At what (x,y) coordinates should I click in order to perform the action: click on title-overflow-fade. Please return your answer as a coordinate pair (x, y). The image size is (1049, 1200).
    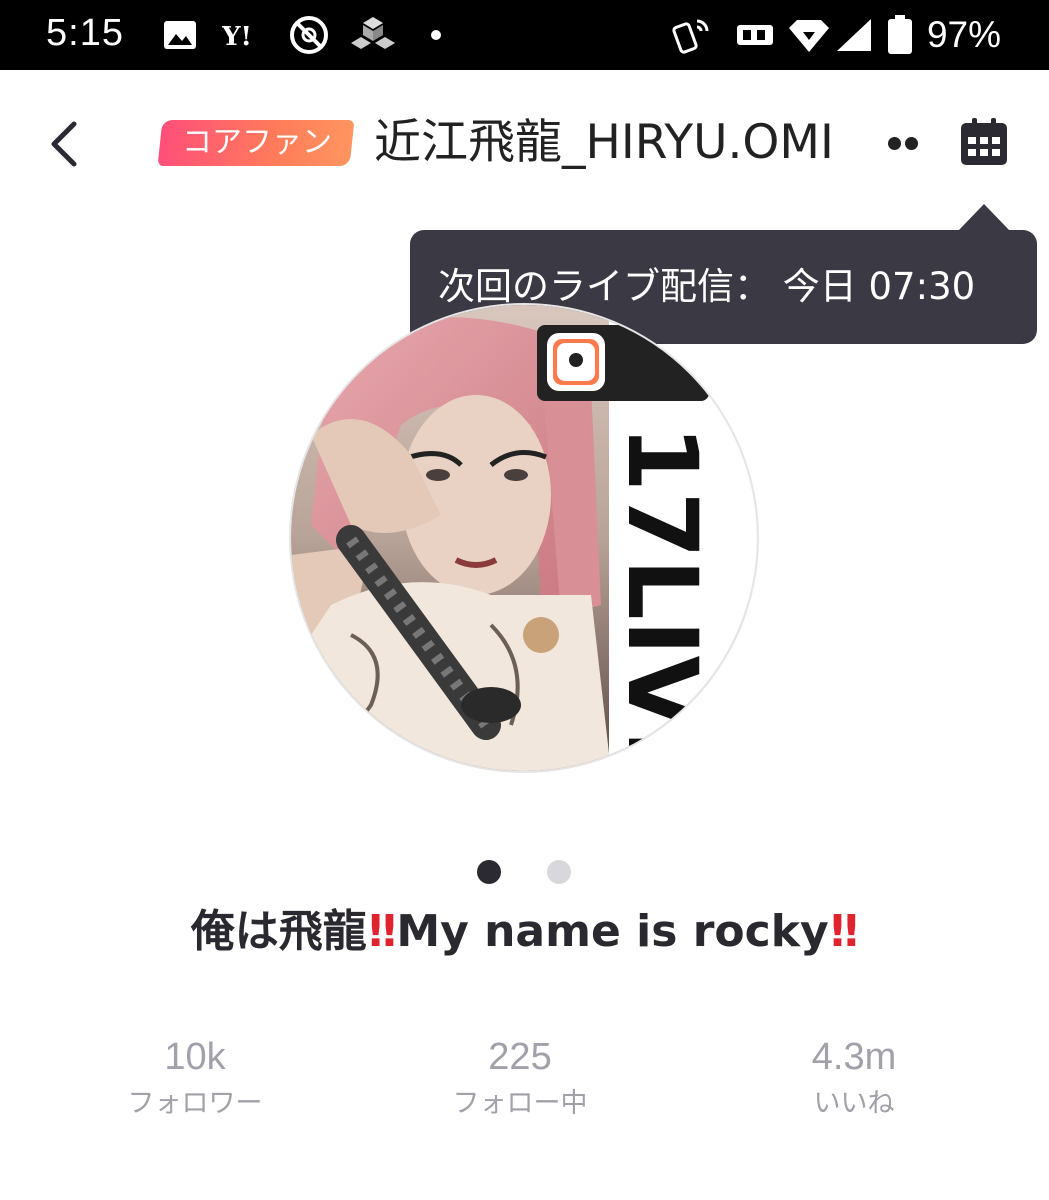
    Looking at the image, I should click on (888, 143).